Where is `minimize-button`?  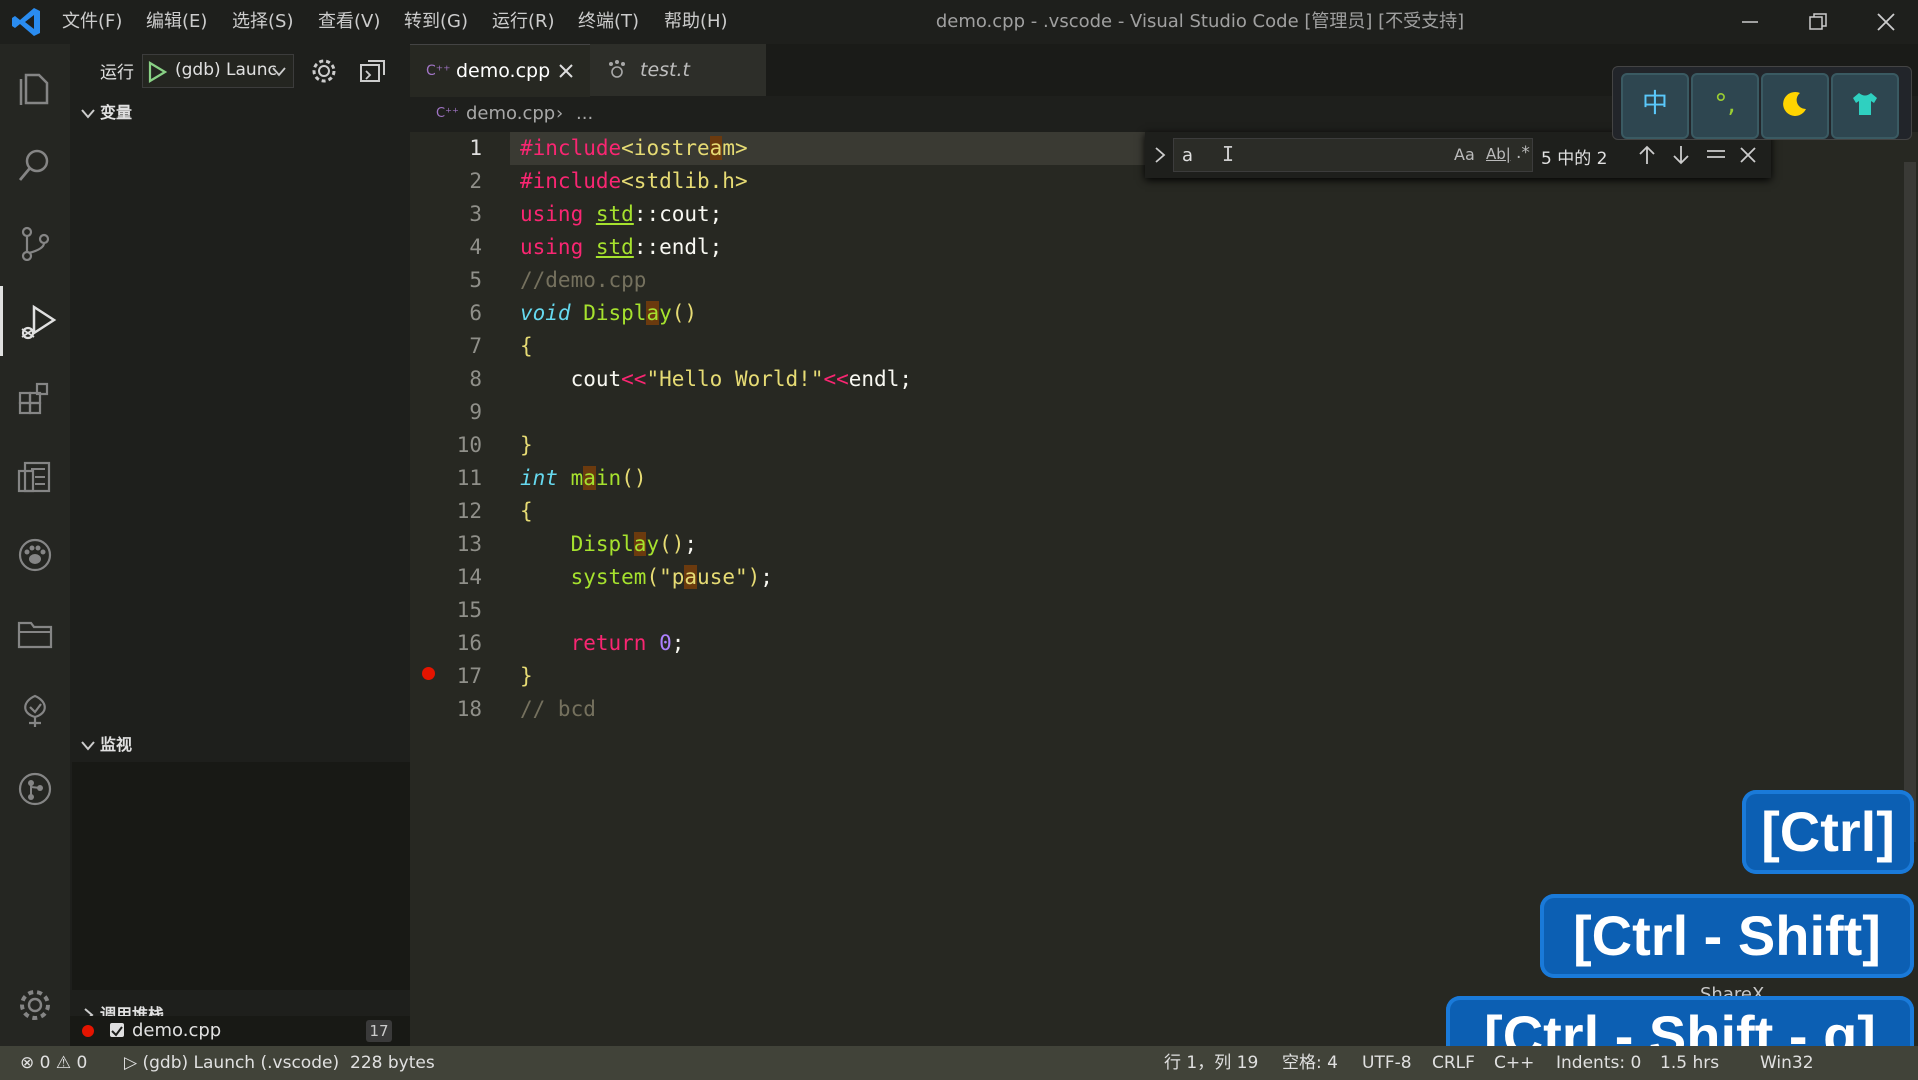 minimize-button is located at coordinates (1750, 22).